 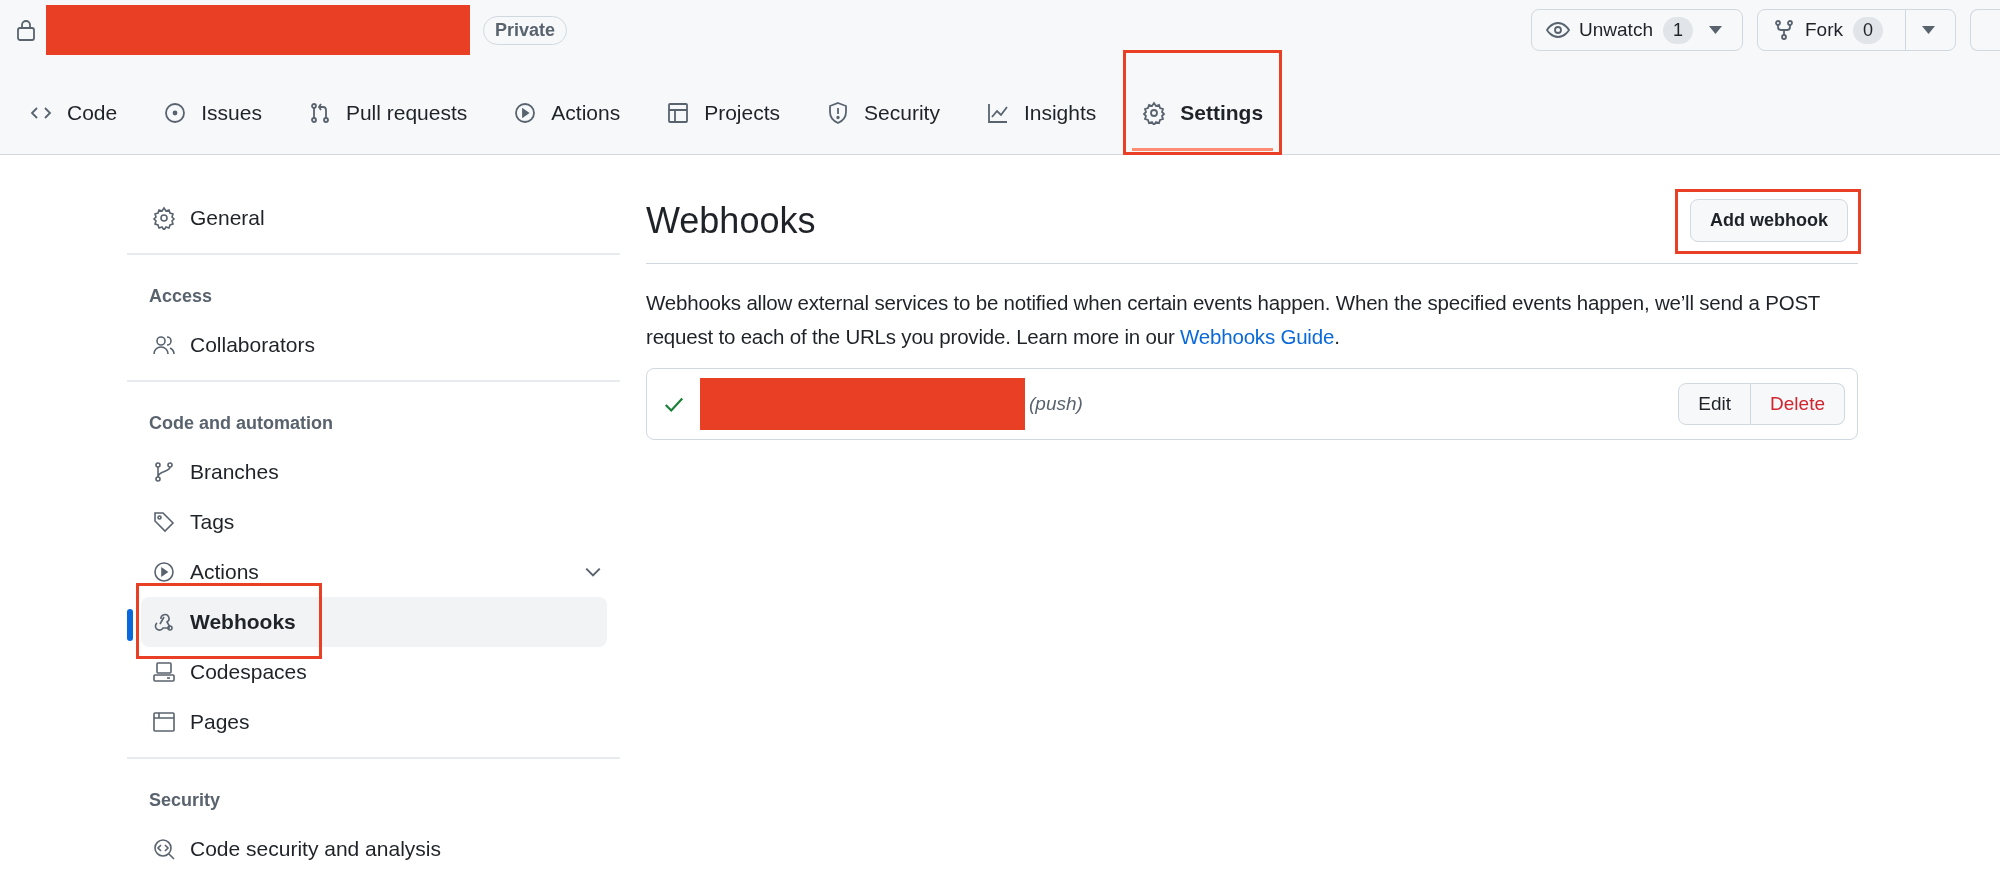 What do you see at coordinates (212, 119) in the screenshot?
I see `nav-tab: Issues` at bounding box center [212, 119].